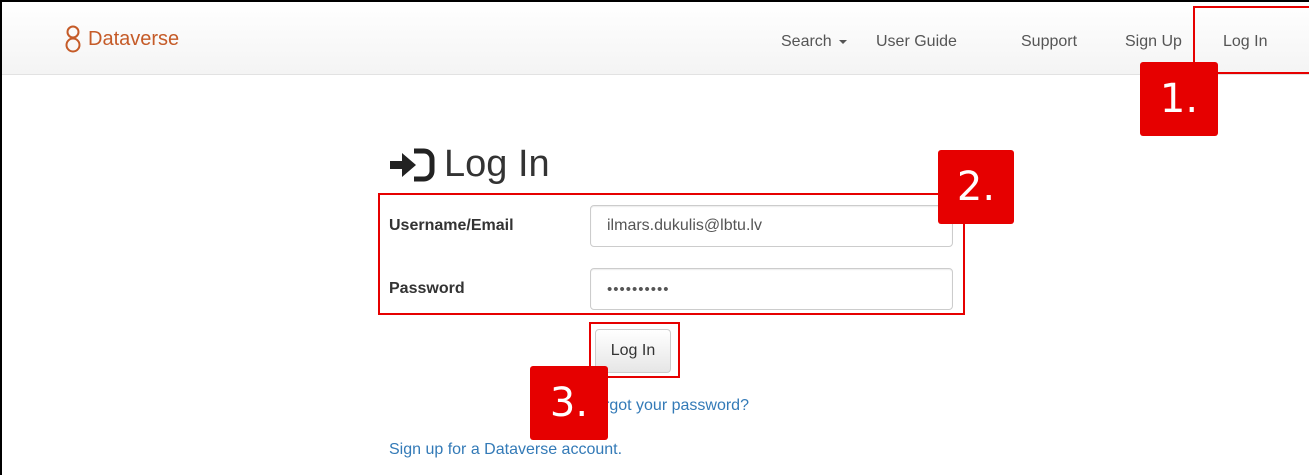 This screenshot has width=1309, height=475. What do you see at coordinates (1153, 42) in the screenshot?
I see `nav-sign-up: Sign Up` at bounding box center [1153, 42].